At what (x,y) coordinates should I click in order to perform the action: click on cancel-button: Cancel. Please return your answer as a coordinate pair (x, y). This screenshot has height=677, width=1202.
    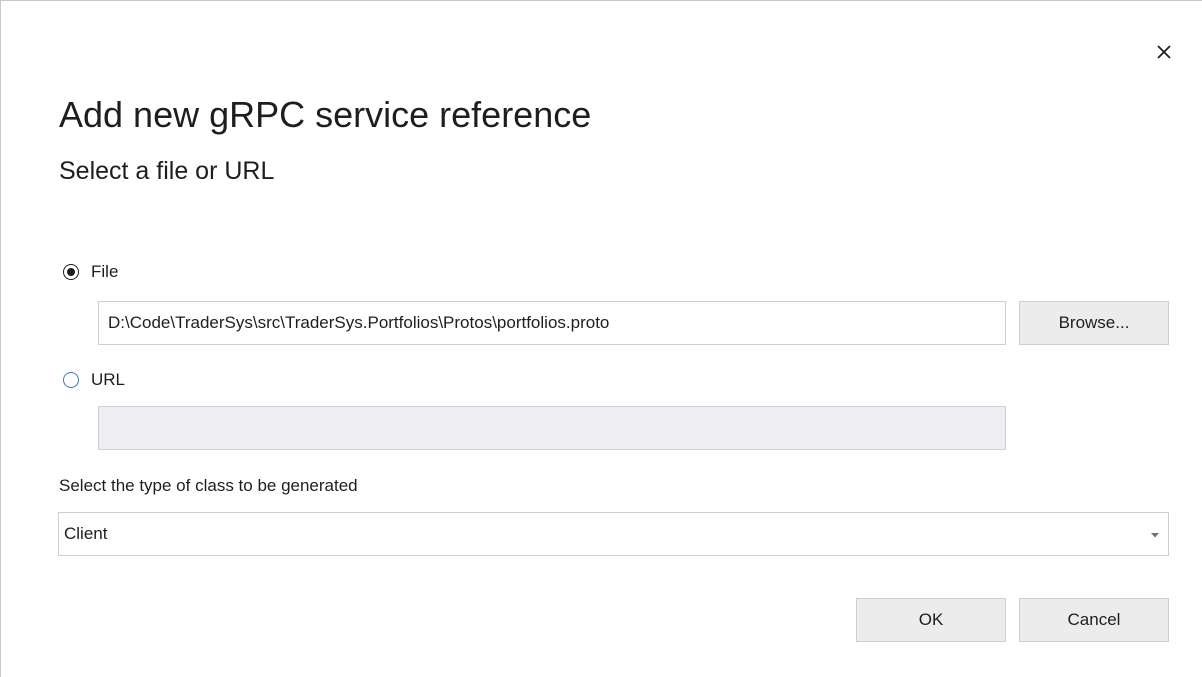
    Looking at the image, I should click on (1094, 620).